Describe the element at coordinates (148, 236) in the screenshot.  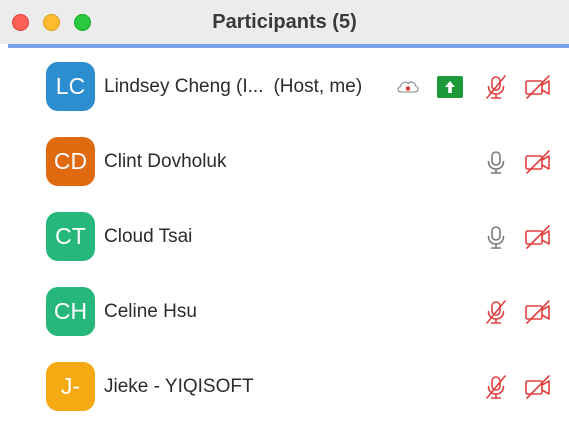
I see `participant-name: Cloud Tsai` at that location.